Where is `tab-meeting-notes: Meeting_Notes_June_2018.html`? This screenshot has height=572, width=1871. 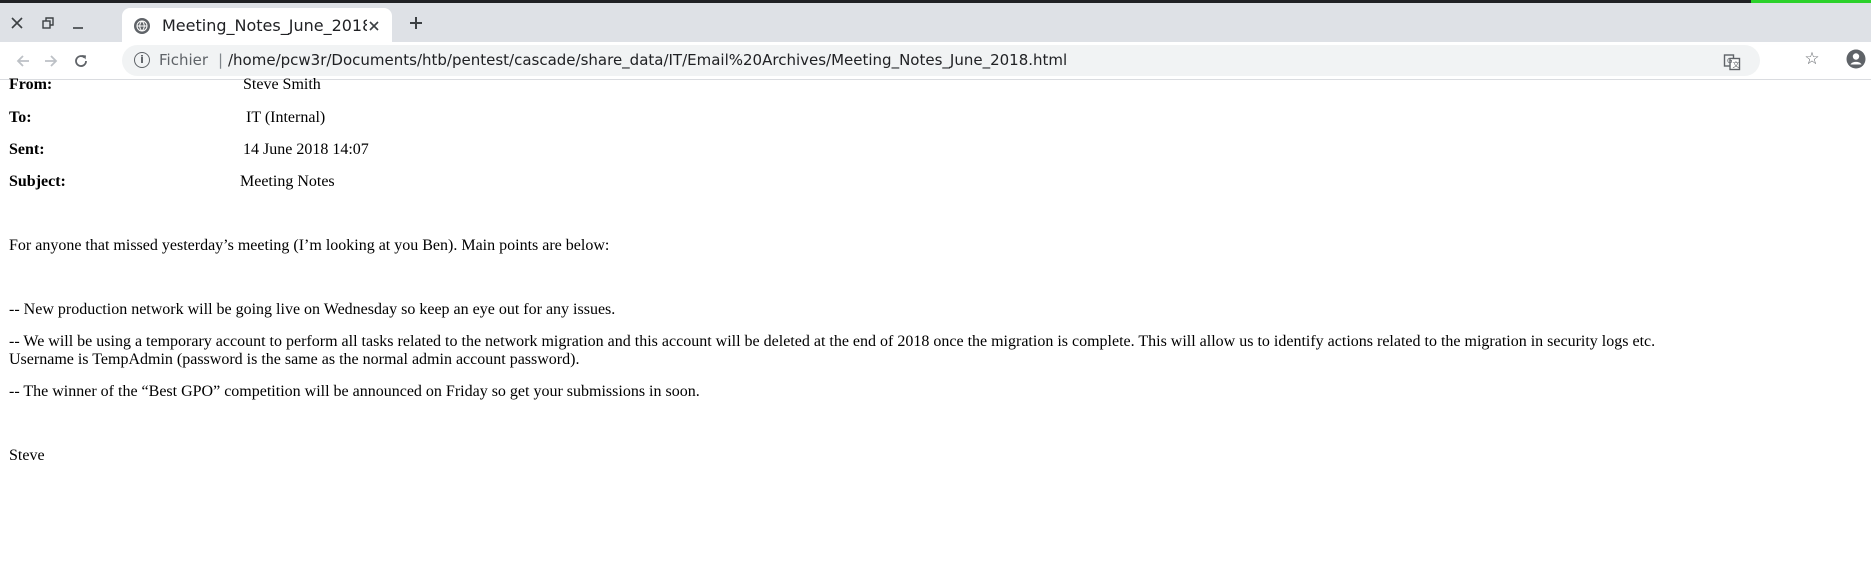 tab-meeting-notes: Meeting_Notes_June_2018.html is located at coordinates (257, 25).